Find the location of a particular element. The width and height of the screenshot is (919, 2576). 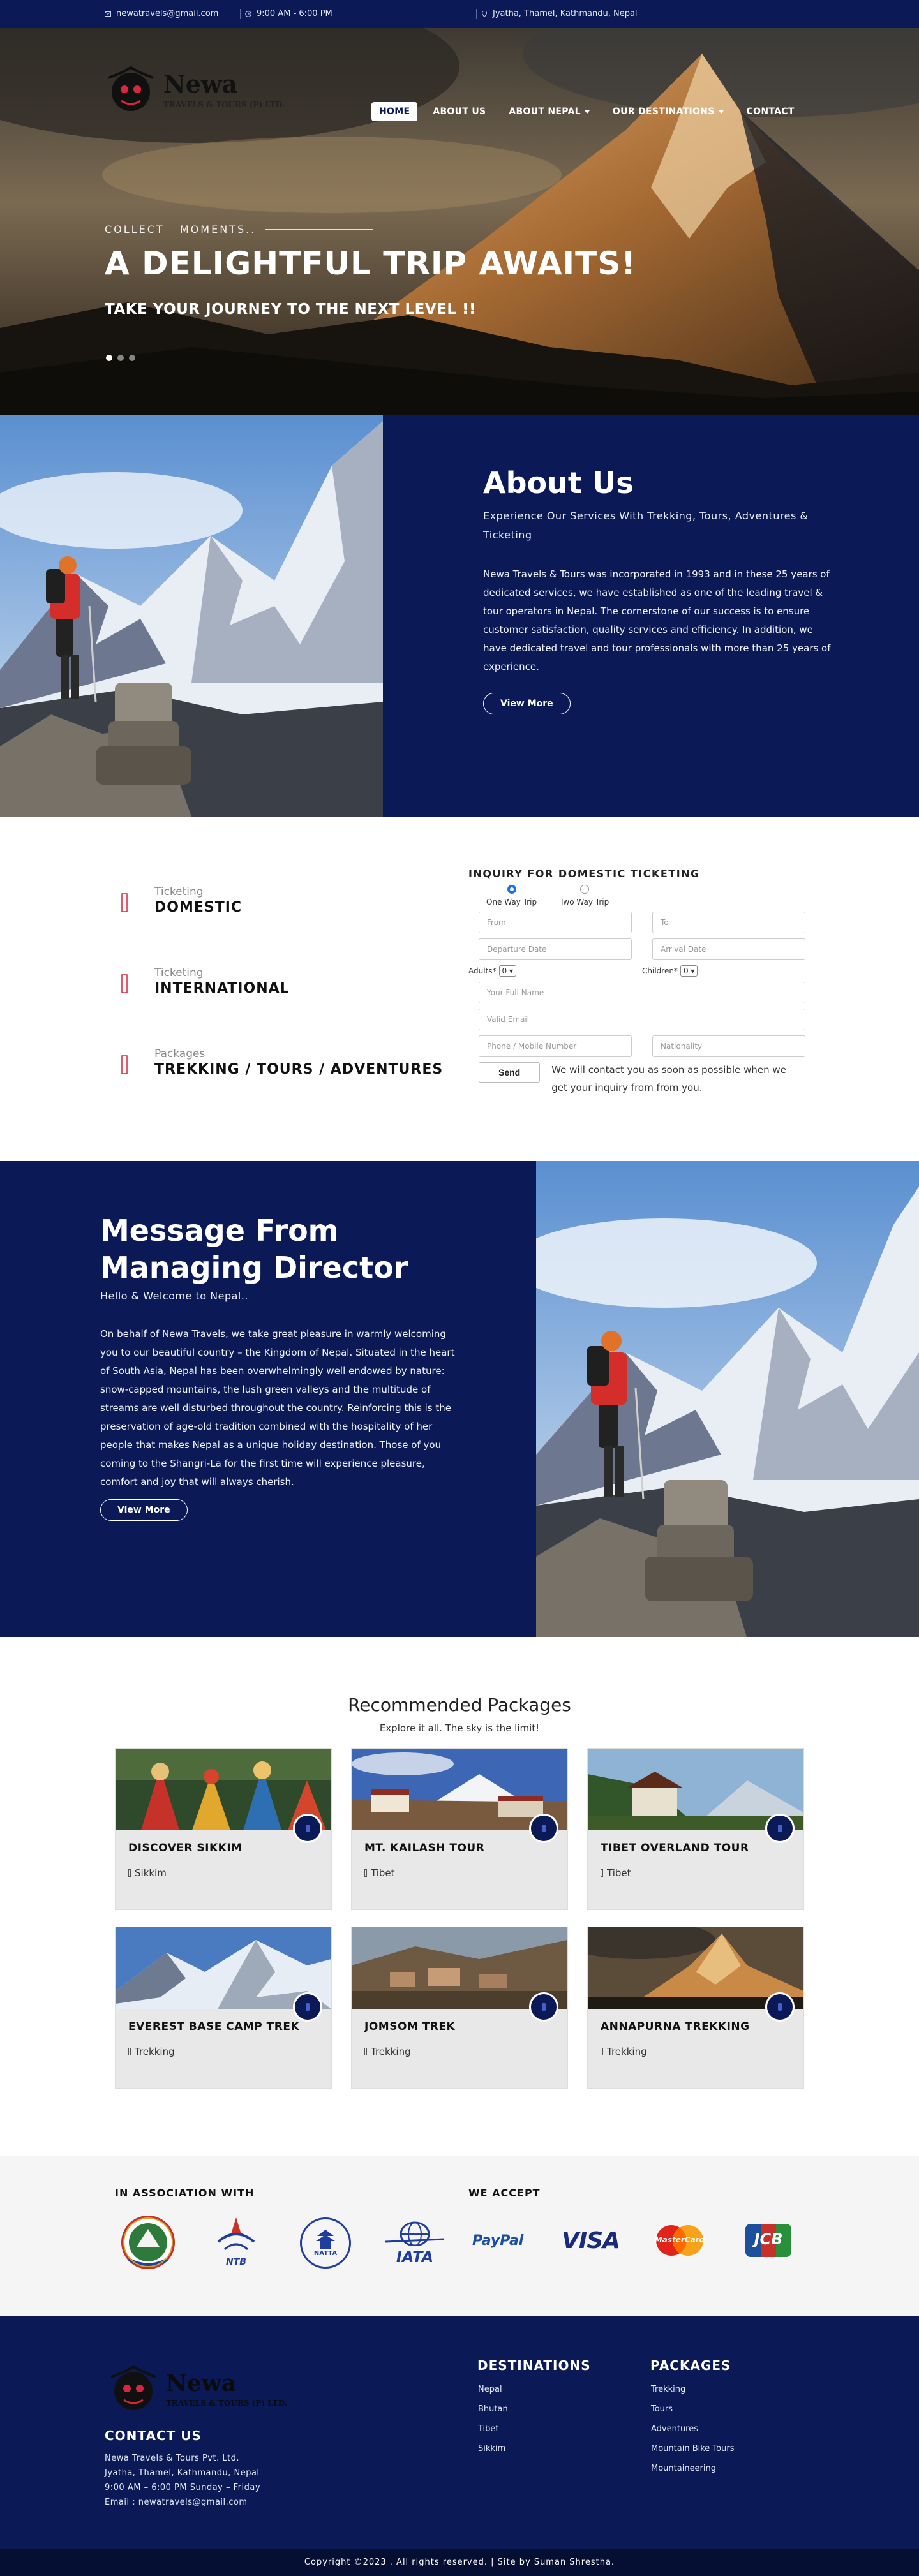

service-label: Packages is located at coordinates (179, 1053).